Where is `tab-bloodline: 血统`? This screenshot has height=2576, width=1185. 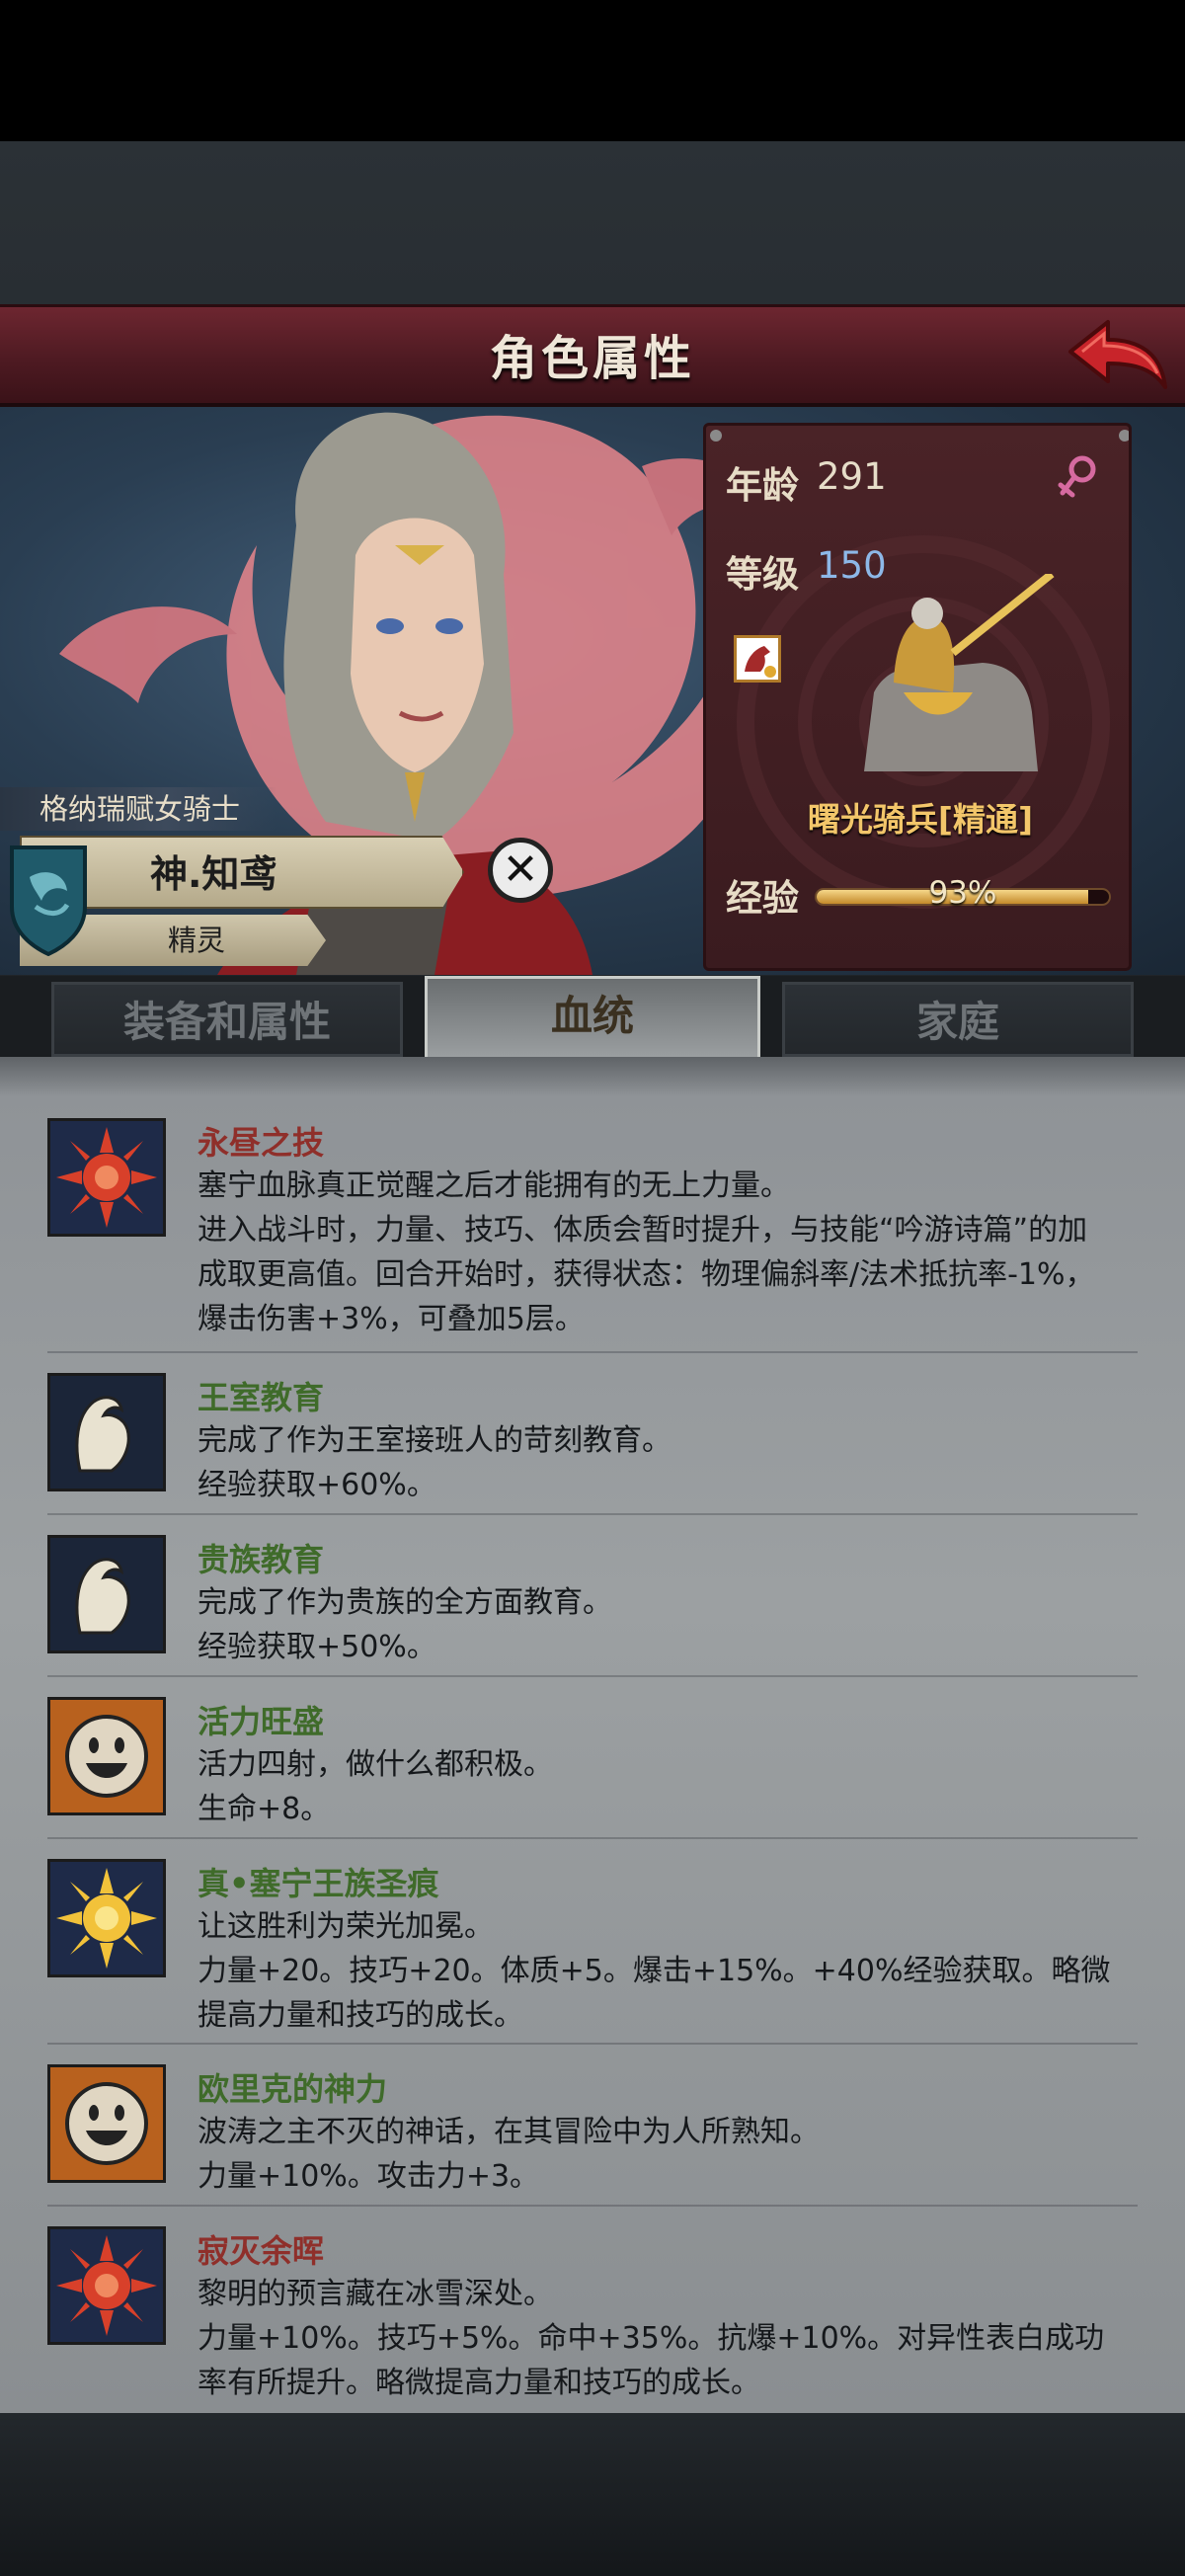 tab-bloodline: 血统 is located at coordinates (592, 1016).